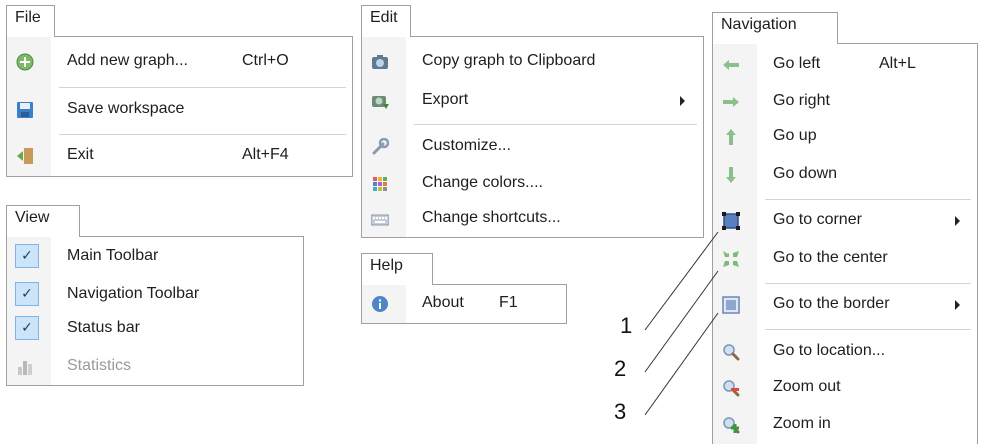  I want to click on exit-door-icon, so click(25, 156).